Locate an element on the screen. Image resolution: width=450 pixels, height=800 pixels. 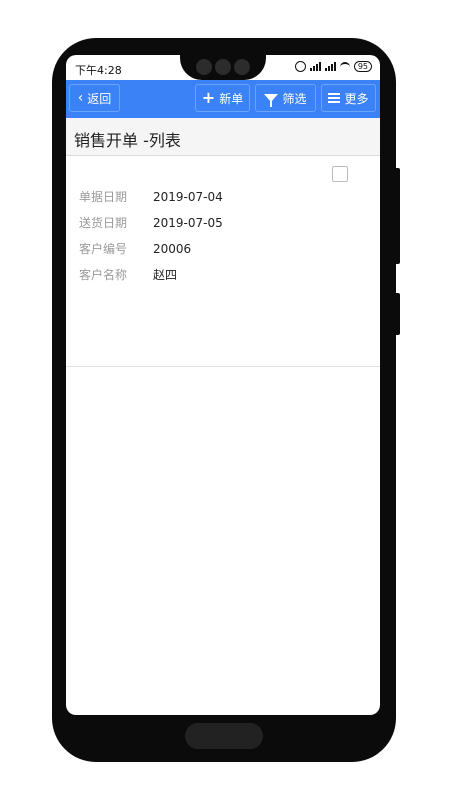
field-label: 客户编号 is located at coordinates (103, 249).